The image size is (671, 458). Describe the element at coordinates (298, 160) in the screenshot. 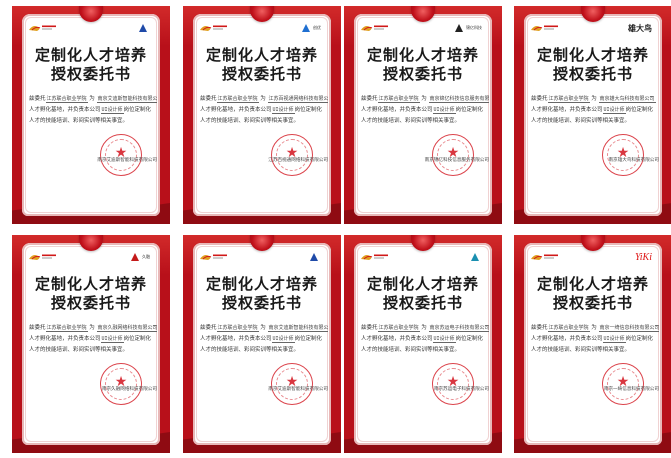

I see `signer-company: 江苏百视通网络科技有限公司` at that location.